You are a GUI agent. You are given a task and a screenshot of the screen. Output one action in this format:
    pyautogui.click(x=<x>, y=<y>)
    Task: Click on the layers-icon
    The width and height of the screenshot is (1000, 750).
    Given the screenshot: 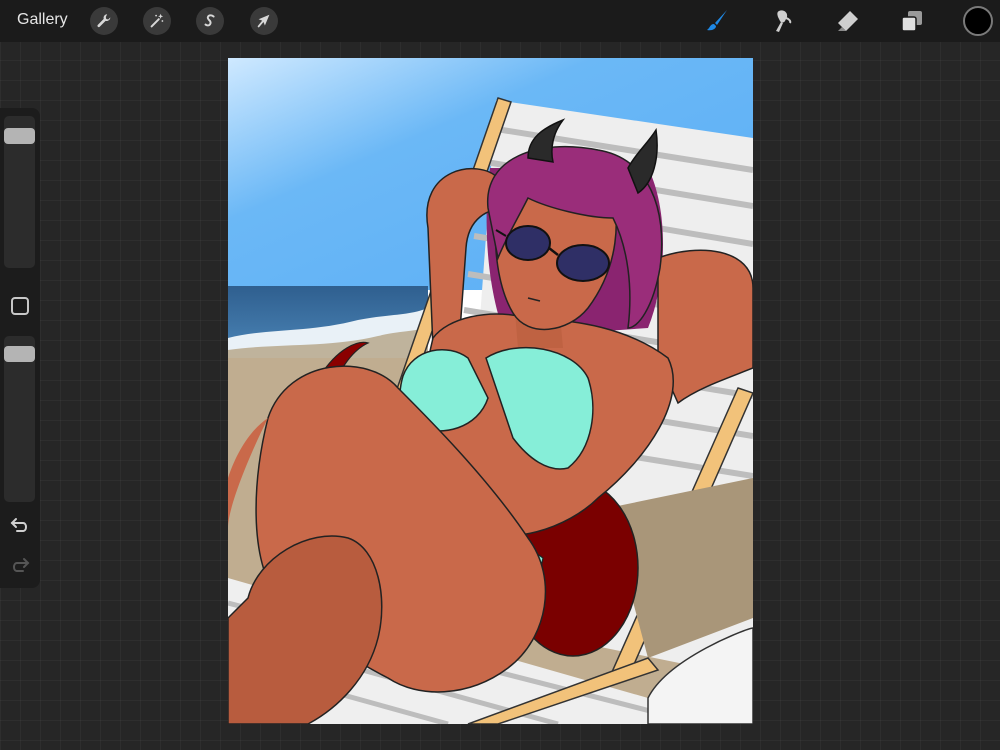 What is the action you would take?
    pyautogui.click(x=911, y=21)
    